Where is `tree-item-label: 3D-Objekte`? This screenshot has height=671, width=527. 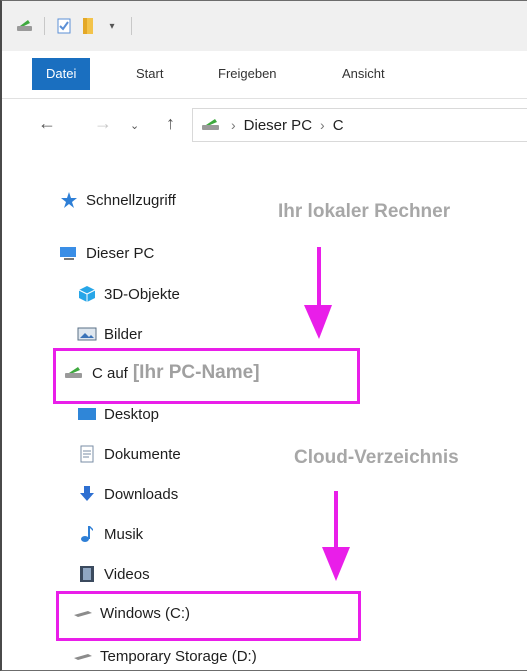
tree-item-label: 3D-Objekte is located at coordinates (142, 294).